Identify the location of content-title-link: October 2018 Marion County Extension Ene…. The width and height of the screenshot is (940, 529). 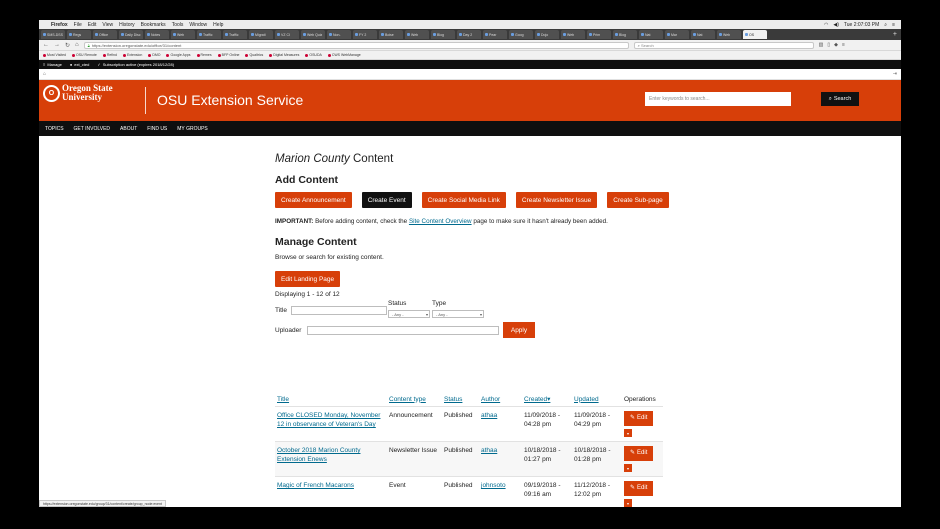
(318, 455).